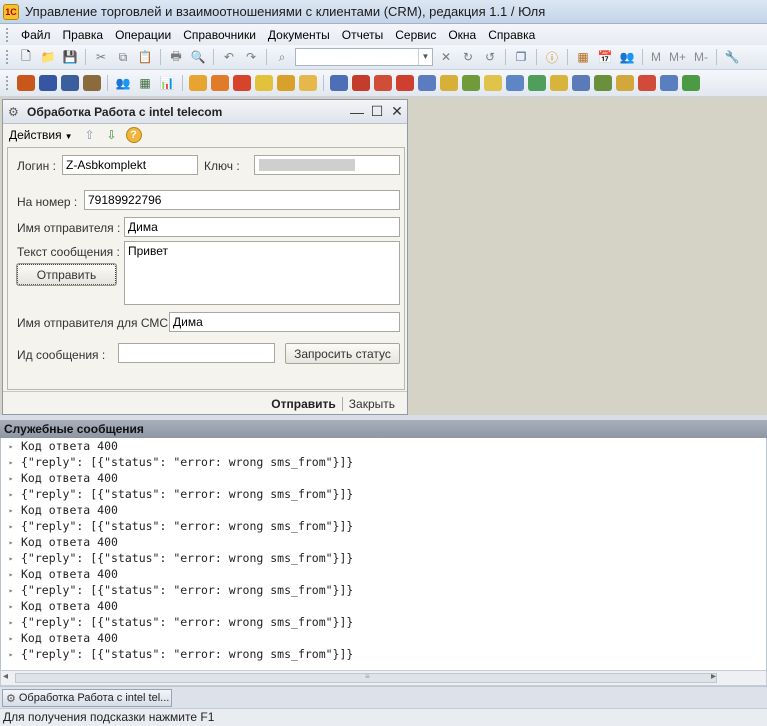  Describe the element at coordinates (92, 83) in the screenshot. I see `printer-icon` at that location.